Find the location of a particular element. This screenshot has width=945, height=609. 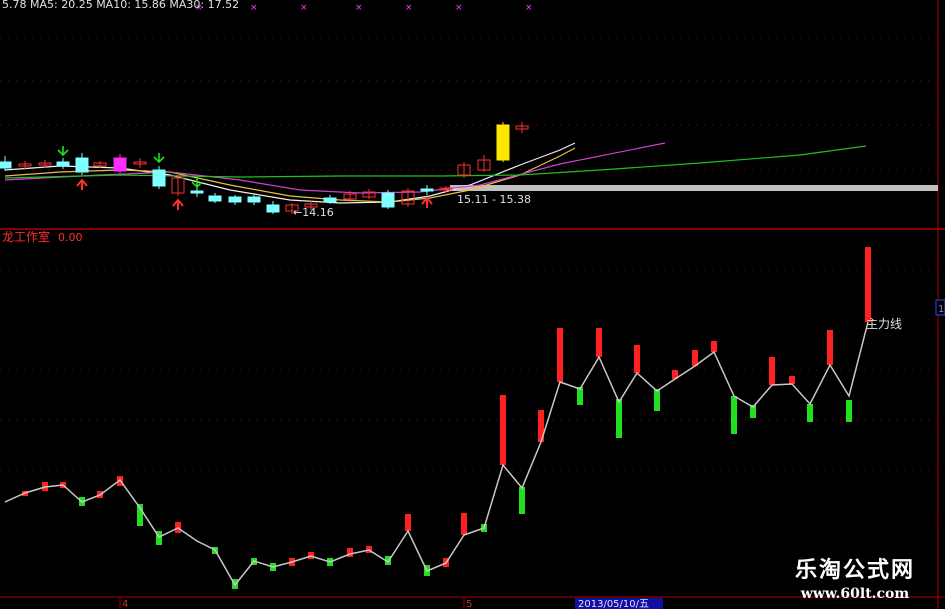

x-tick-label: 5 is located at coordinates (469, 604).